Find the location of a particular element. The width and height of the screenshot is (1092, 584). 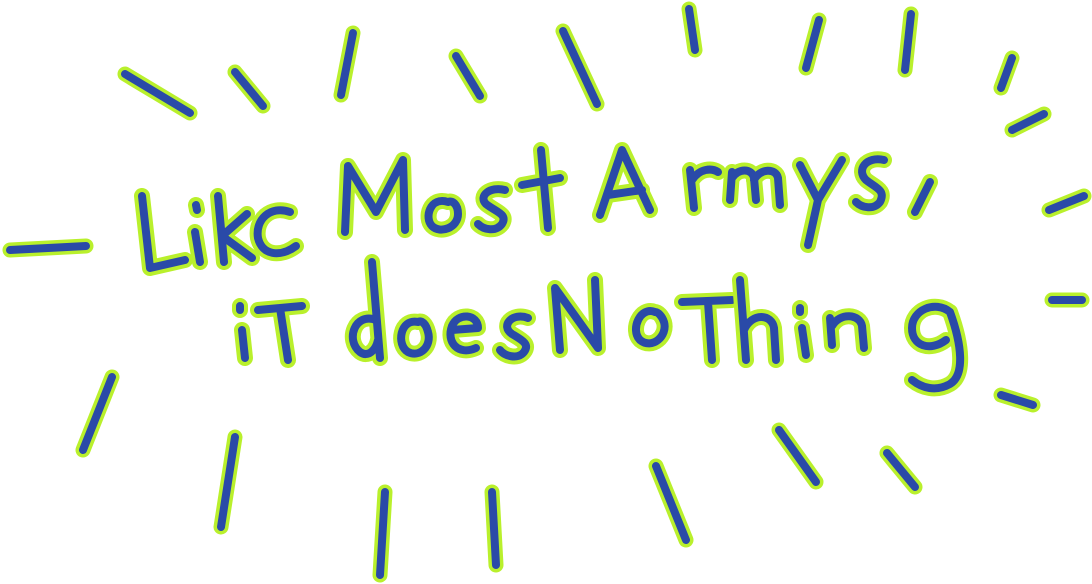

glyph-L is located at coordinates (163, 232).